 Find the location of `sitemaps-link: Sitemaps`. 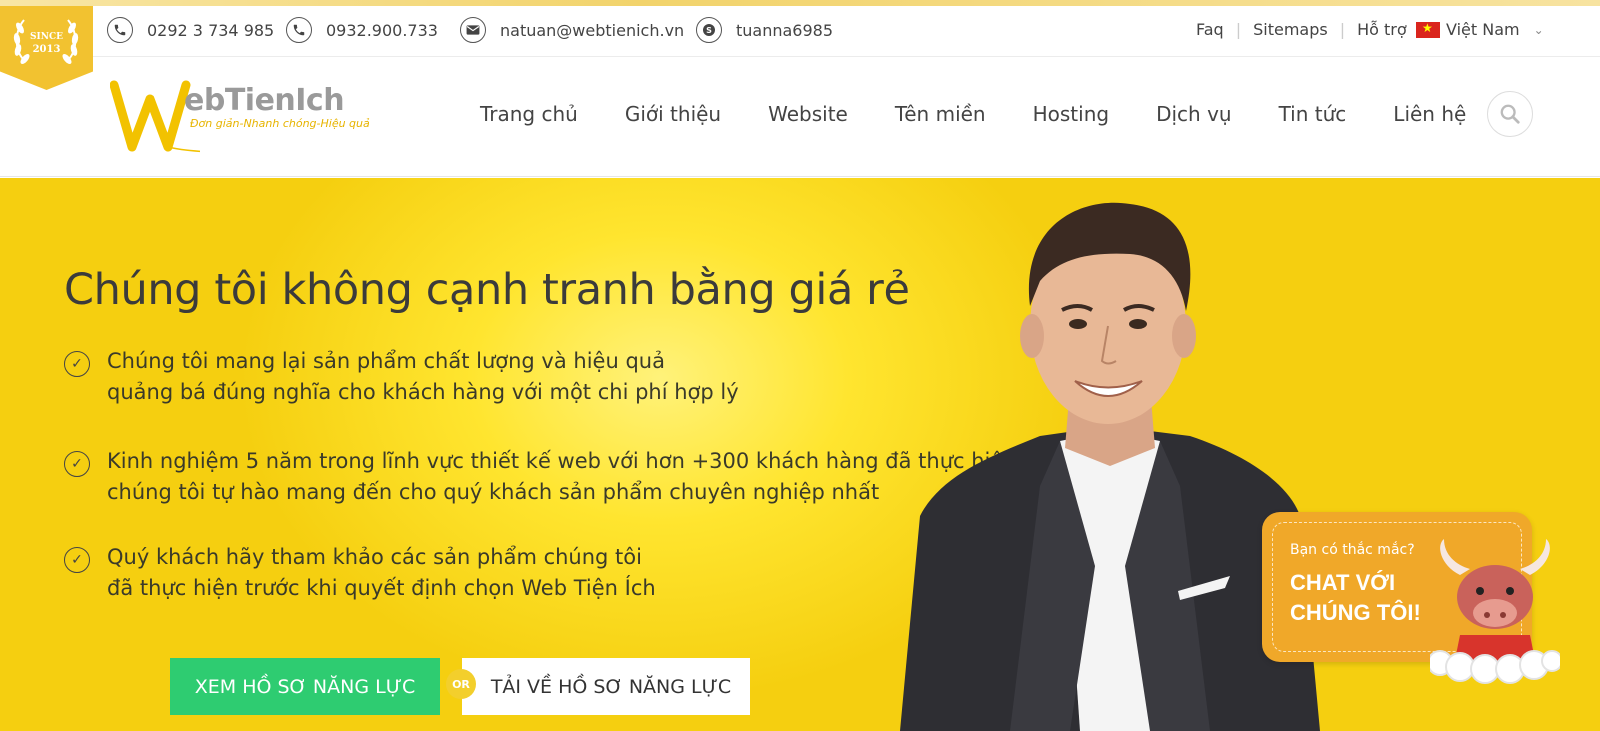

sitemaps-link: Sitemaps is located at coordinates (1290, 29).